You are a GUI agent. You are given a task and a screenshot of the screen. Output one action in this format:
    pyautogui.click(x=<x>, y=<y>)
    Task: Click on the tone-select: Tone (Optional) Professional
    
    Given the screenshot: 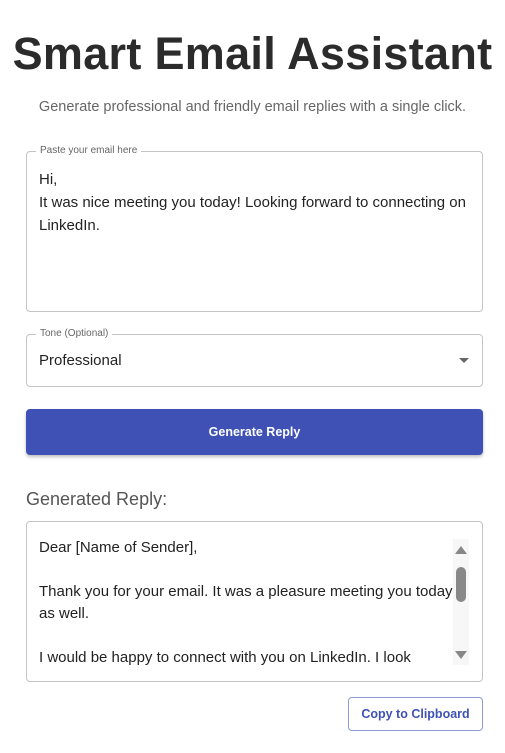 What is the action you would take?
    pyautogui.click(x=254, y=357)
    